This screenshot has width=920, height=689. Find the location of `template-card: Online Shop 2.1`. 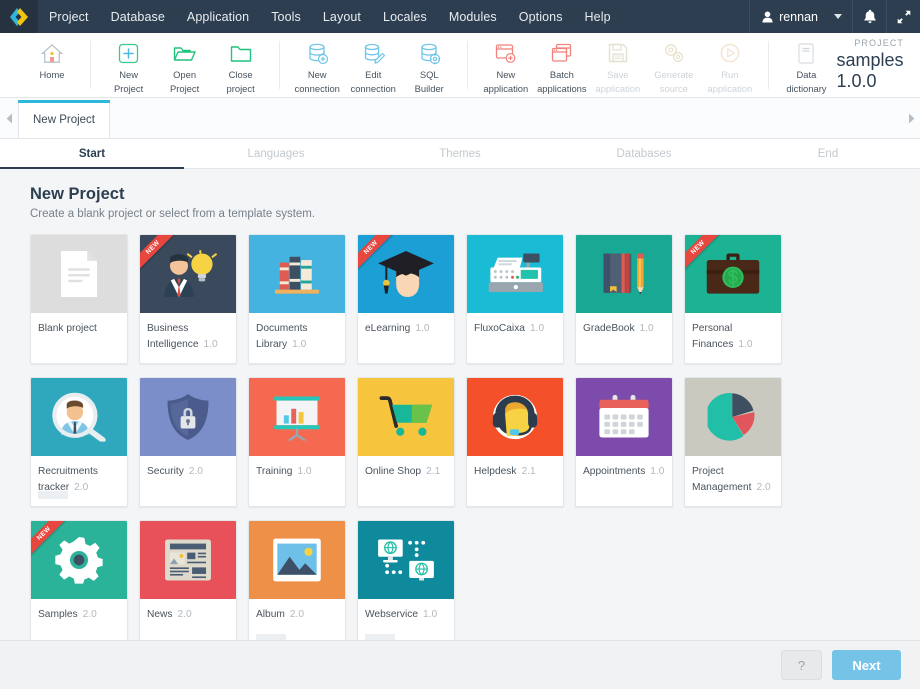

template-card: Online Shop 2.1 is located at coordinates (406, 442).